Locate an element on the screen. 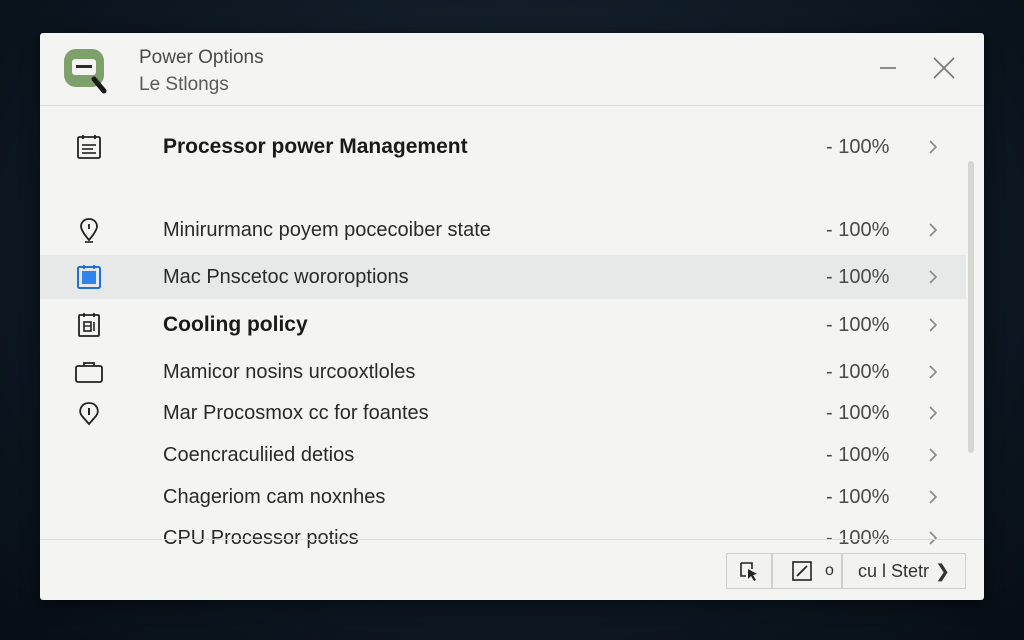 The width and height of the screenshot is (1024, 640). list-item-label: Mamicor nosins urcooxtloles is located at coordinates (289, 372).